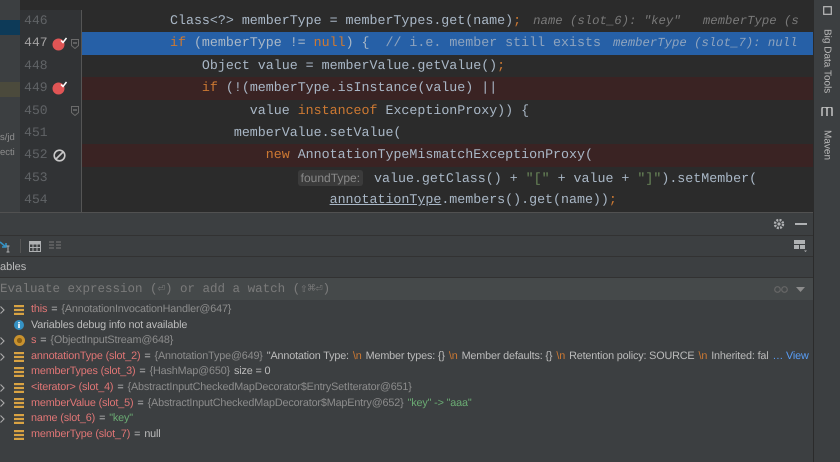 This screenshot has height=462, width=840. Describe the element at coordinates (342, 20) in the screenshot. I see `code-text: Class<?> memberType = memberTypes.get(name)` at that location.